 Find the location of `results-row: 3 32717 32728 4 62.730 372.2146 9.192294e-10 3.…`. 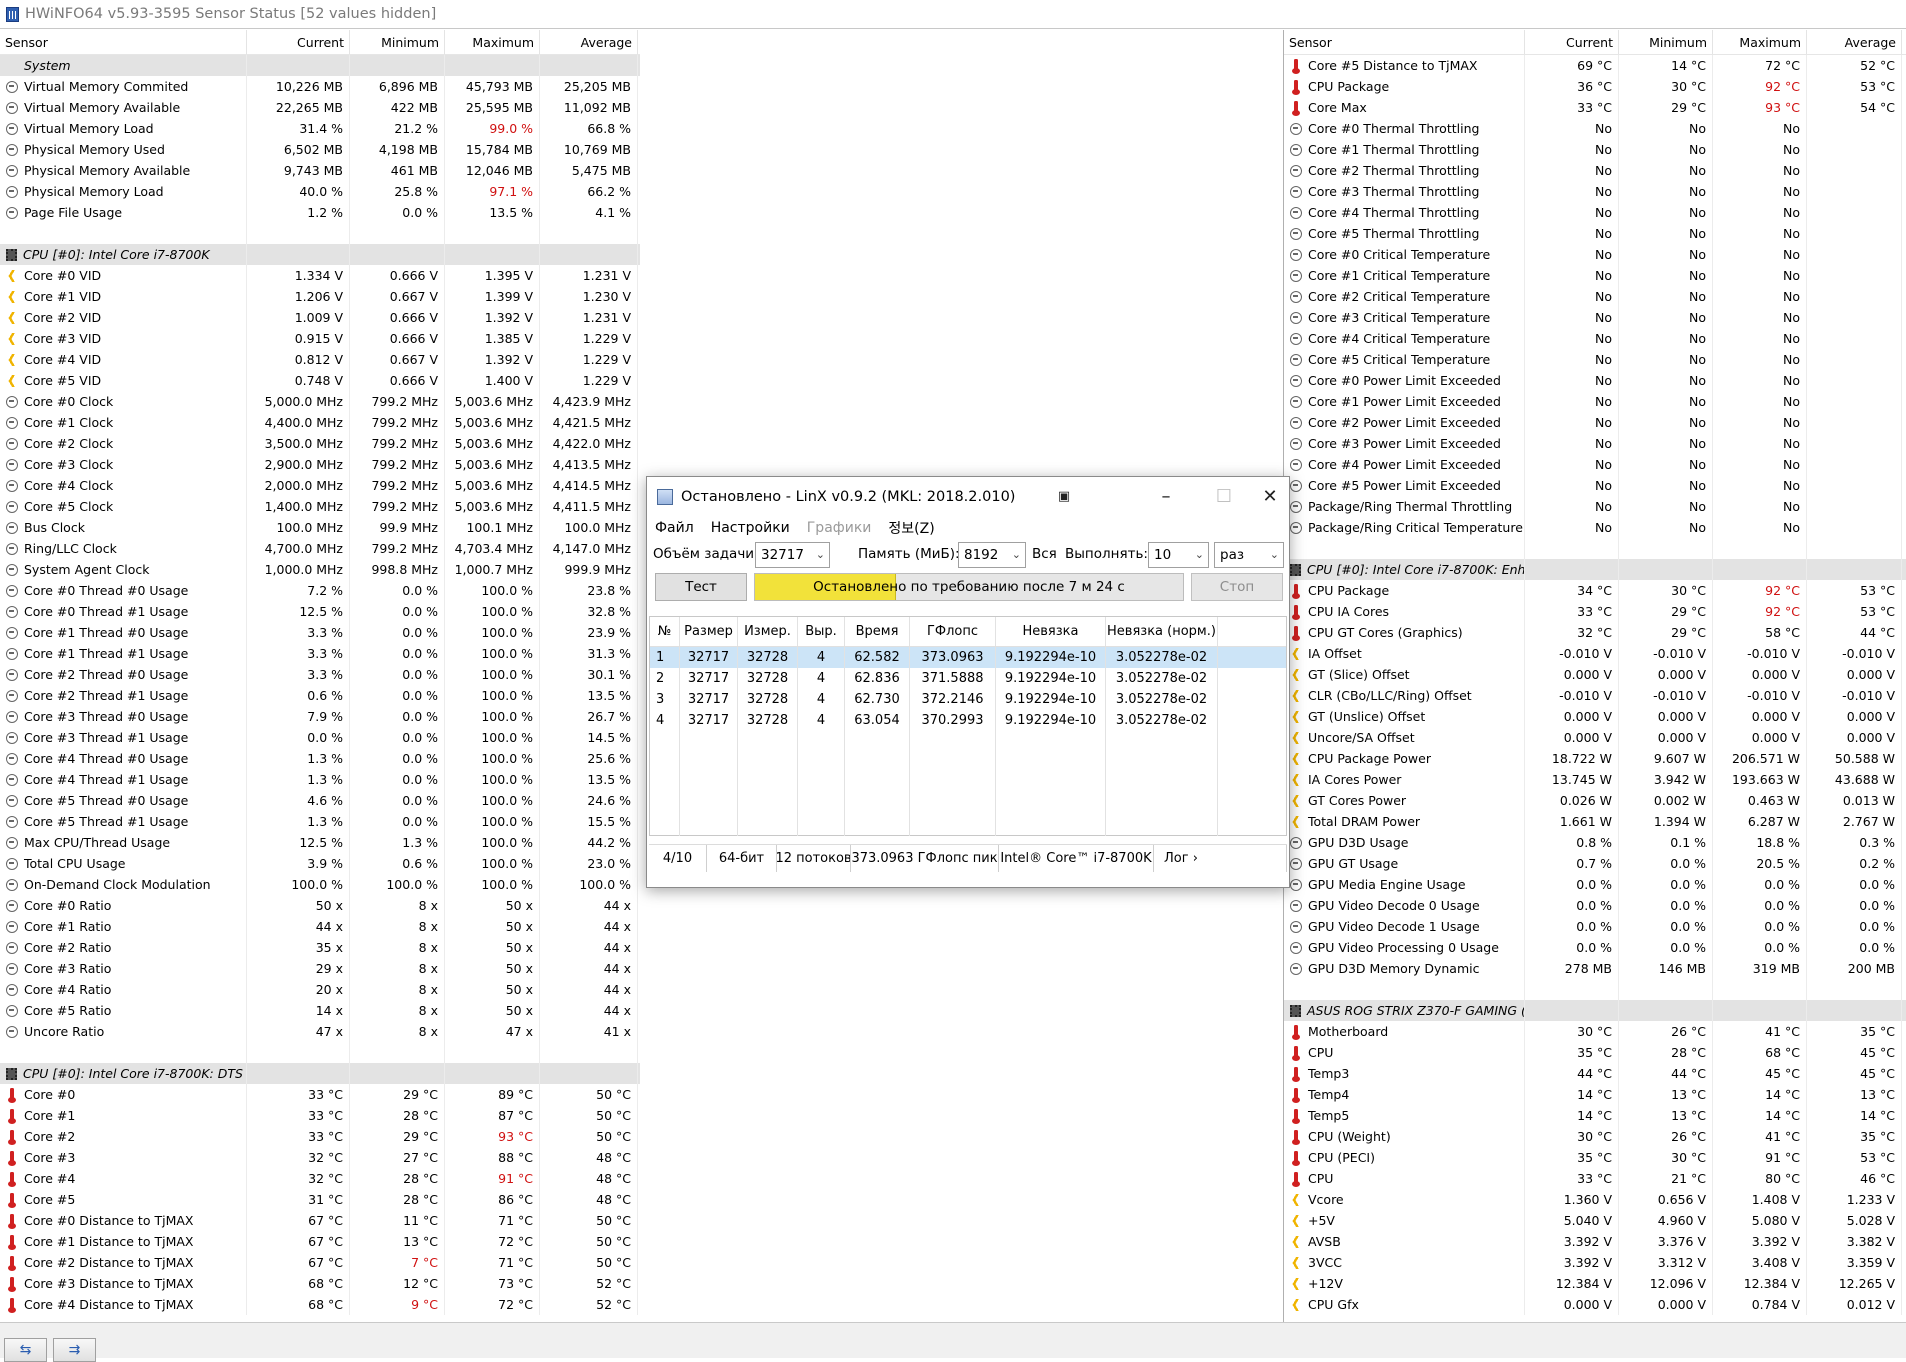

results-row: 3 32717 32728 4 62.730 372.2146 9.192294e-10 3.… is located at coordinates (968, 699).